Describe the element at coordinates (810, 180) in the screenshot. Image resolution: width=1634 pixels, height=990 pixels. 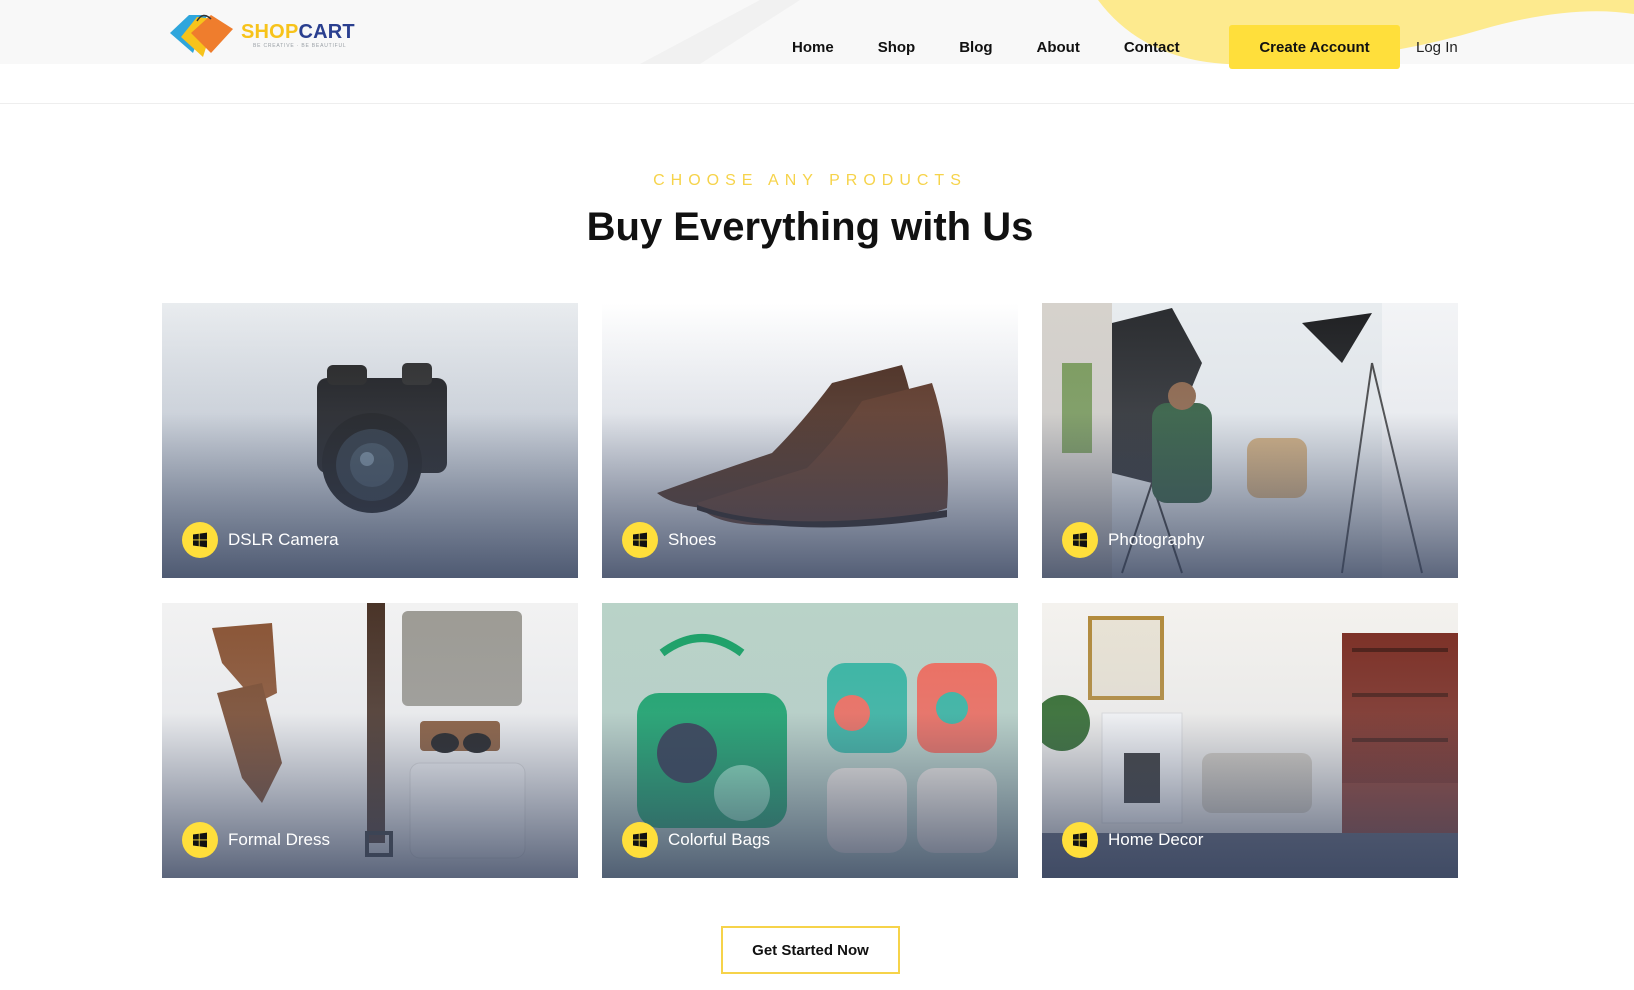
I see `section-eyebrow: CHOOSE ANY PRODUCTS` at that location.